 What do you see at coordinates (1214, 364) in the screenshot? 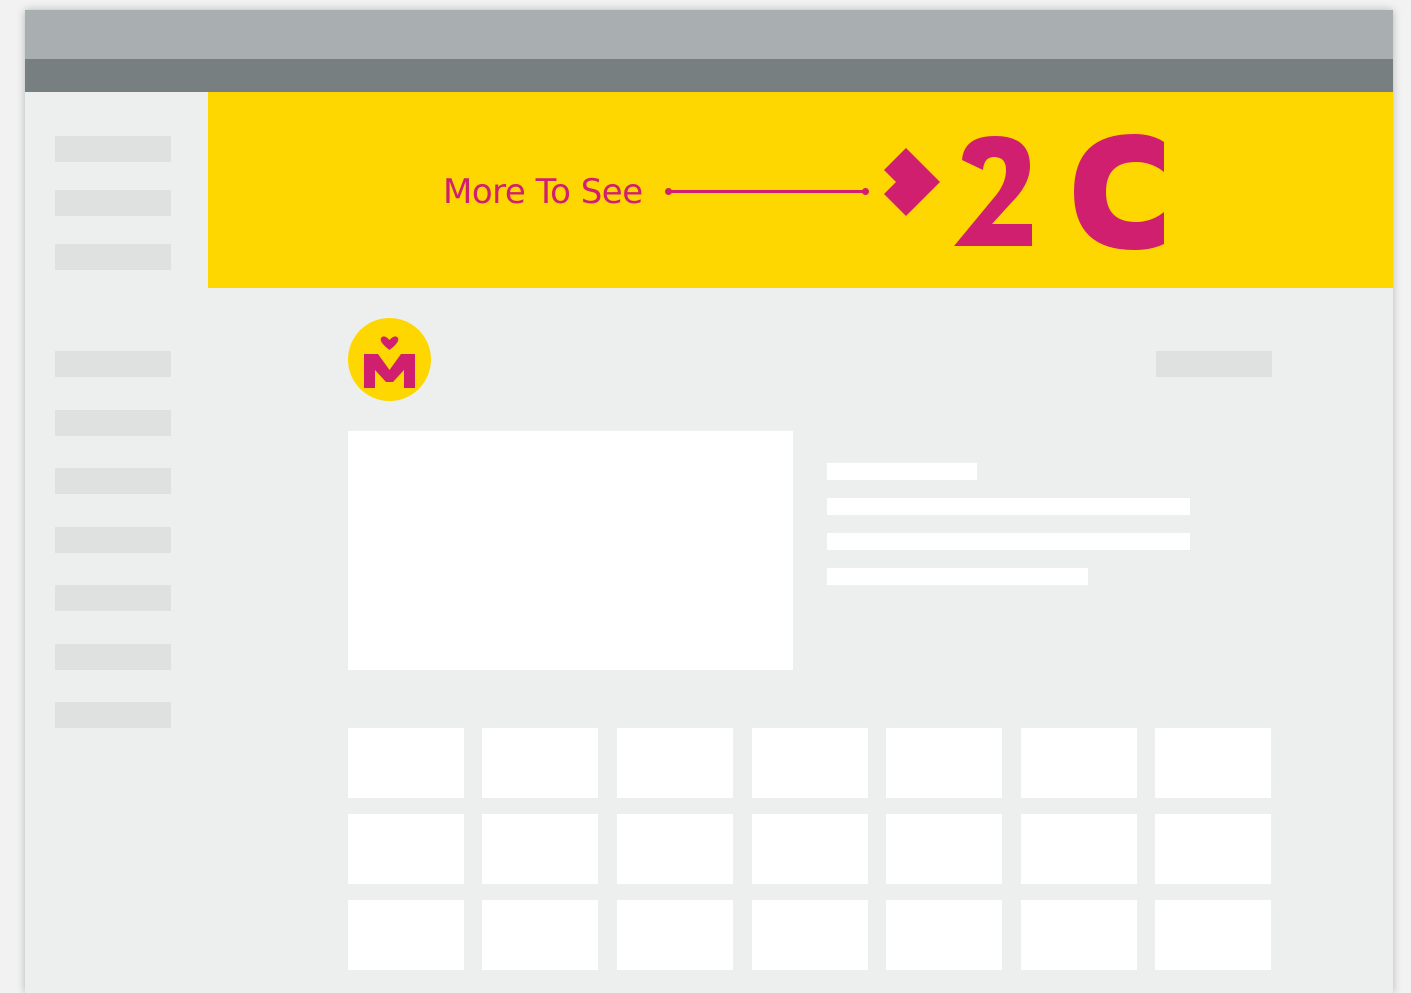
I see `subscribe-button` at bounding box center [1214, 364].